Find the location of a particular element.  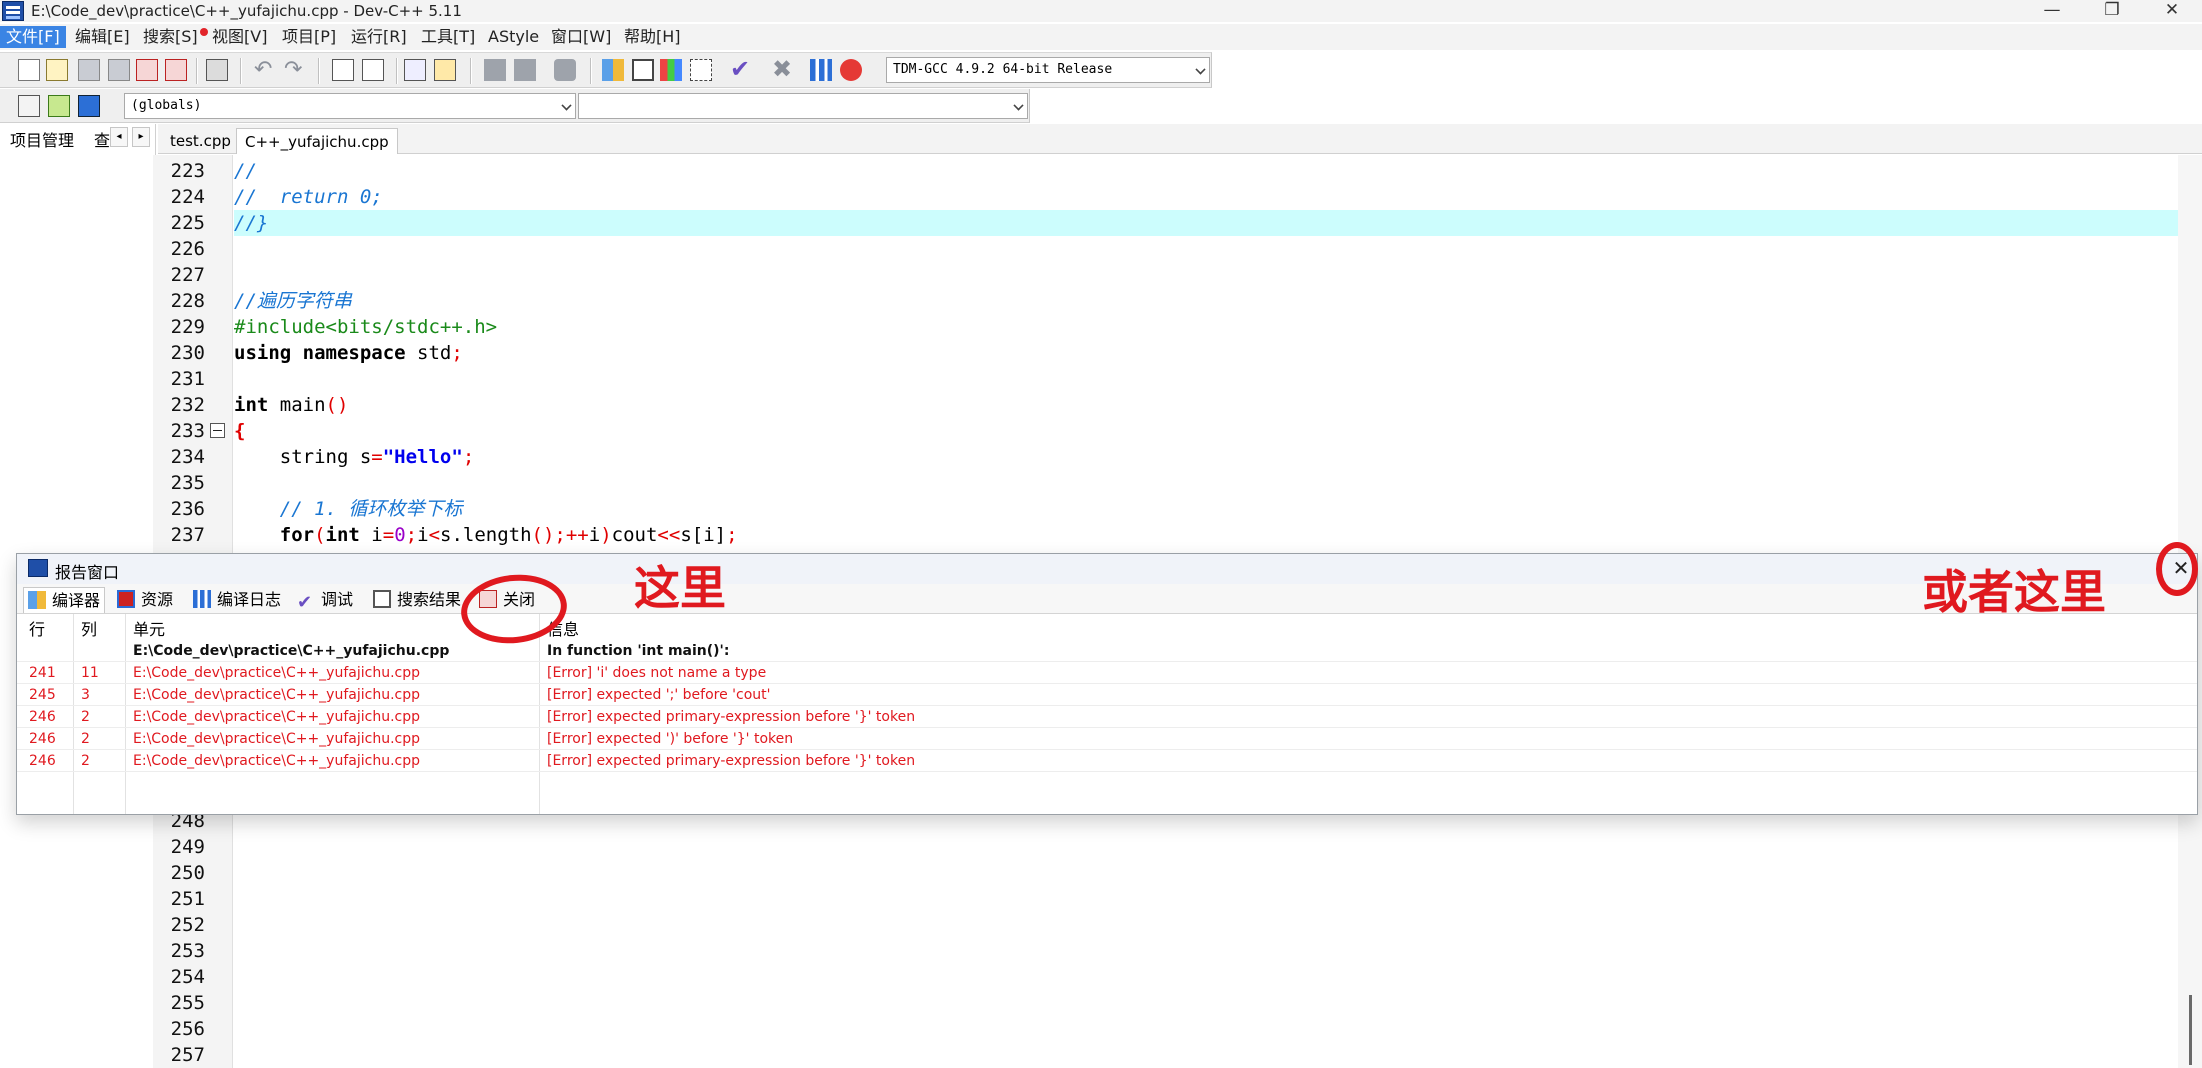

stop-execution-icon: ✖ is located at coordinates (783, 69).